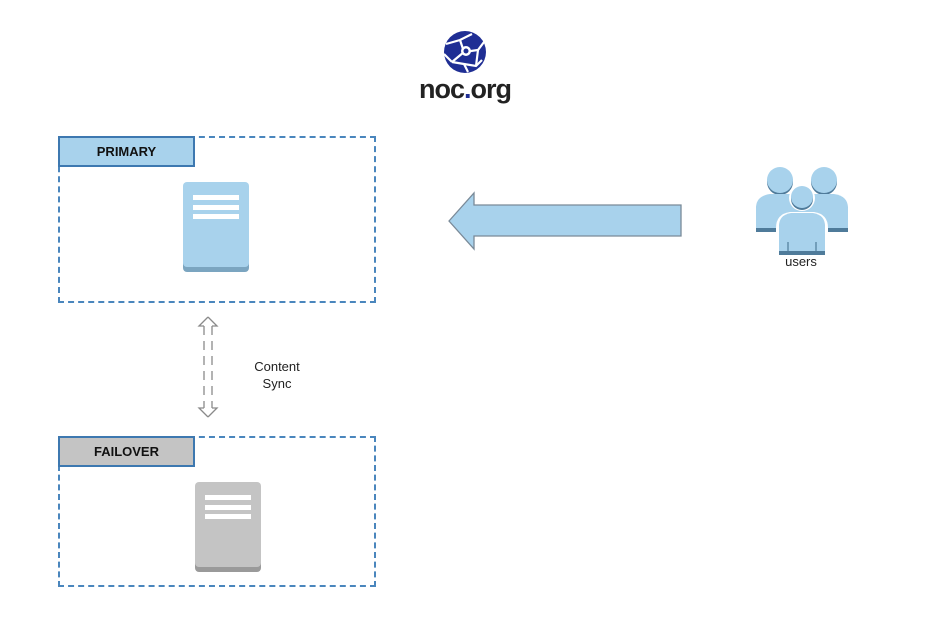  Describe the element at coordinates (277, 375) in the screenshot. I see `content-sync-label: Content Sync` at that location.